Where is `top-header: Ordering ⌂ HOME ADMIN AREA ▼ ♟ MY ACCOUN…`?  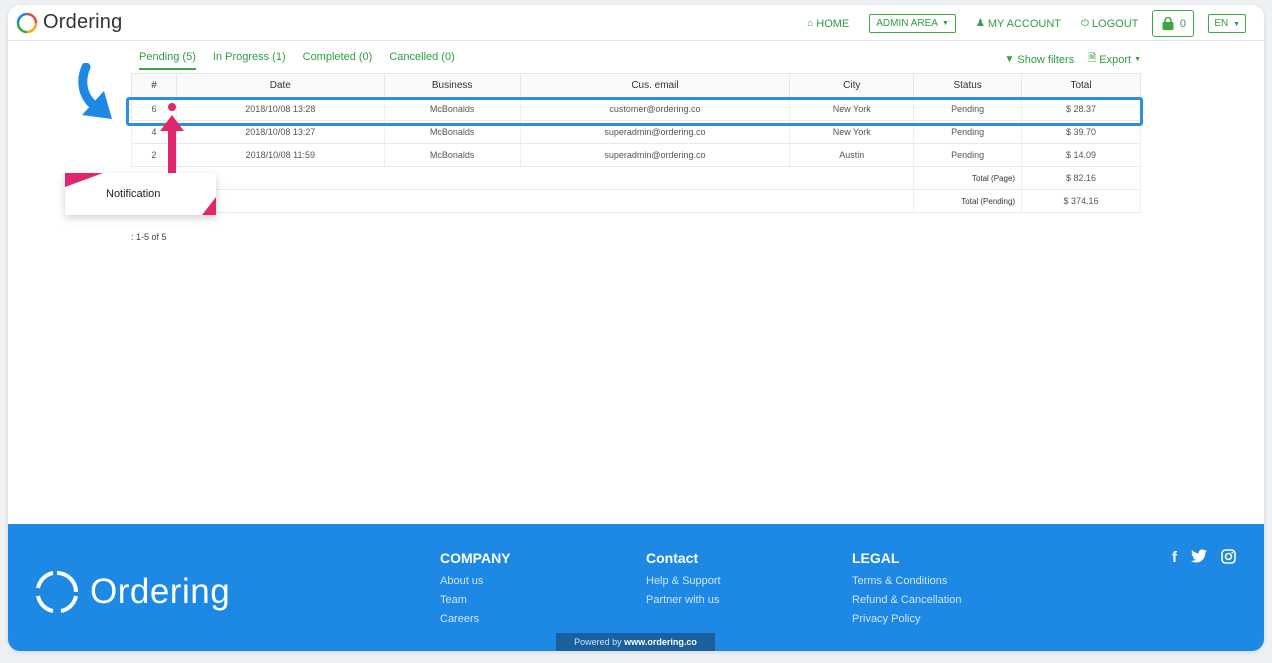
top-header: Ordering ⌂ HOME ADMIN AREA ▼ ♟ MY ACCOUN… is located at coordinates (636, 23).